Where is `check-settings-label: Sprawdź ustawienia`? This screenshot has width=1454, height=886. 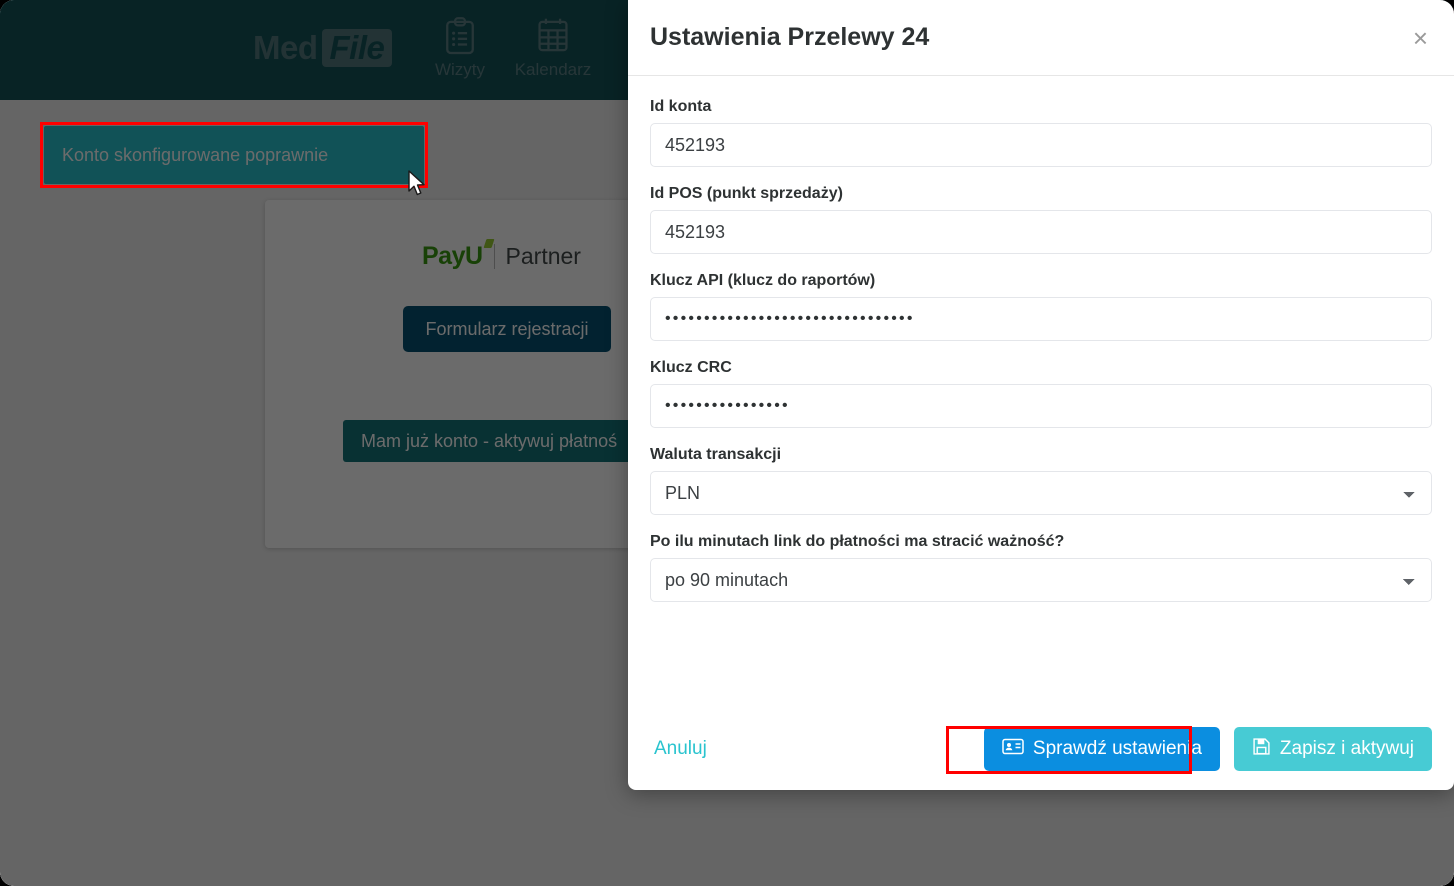 check-settings-label: Sprawdź ustawienia is located at coordinates (1117, 748).